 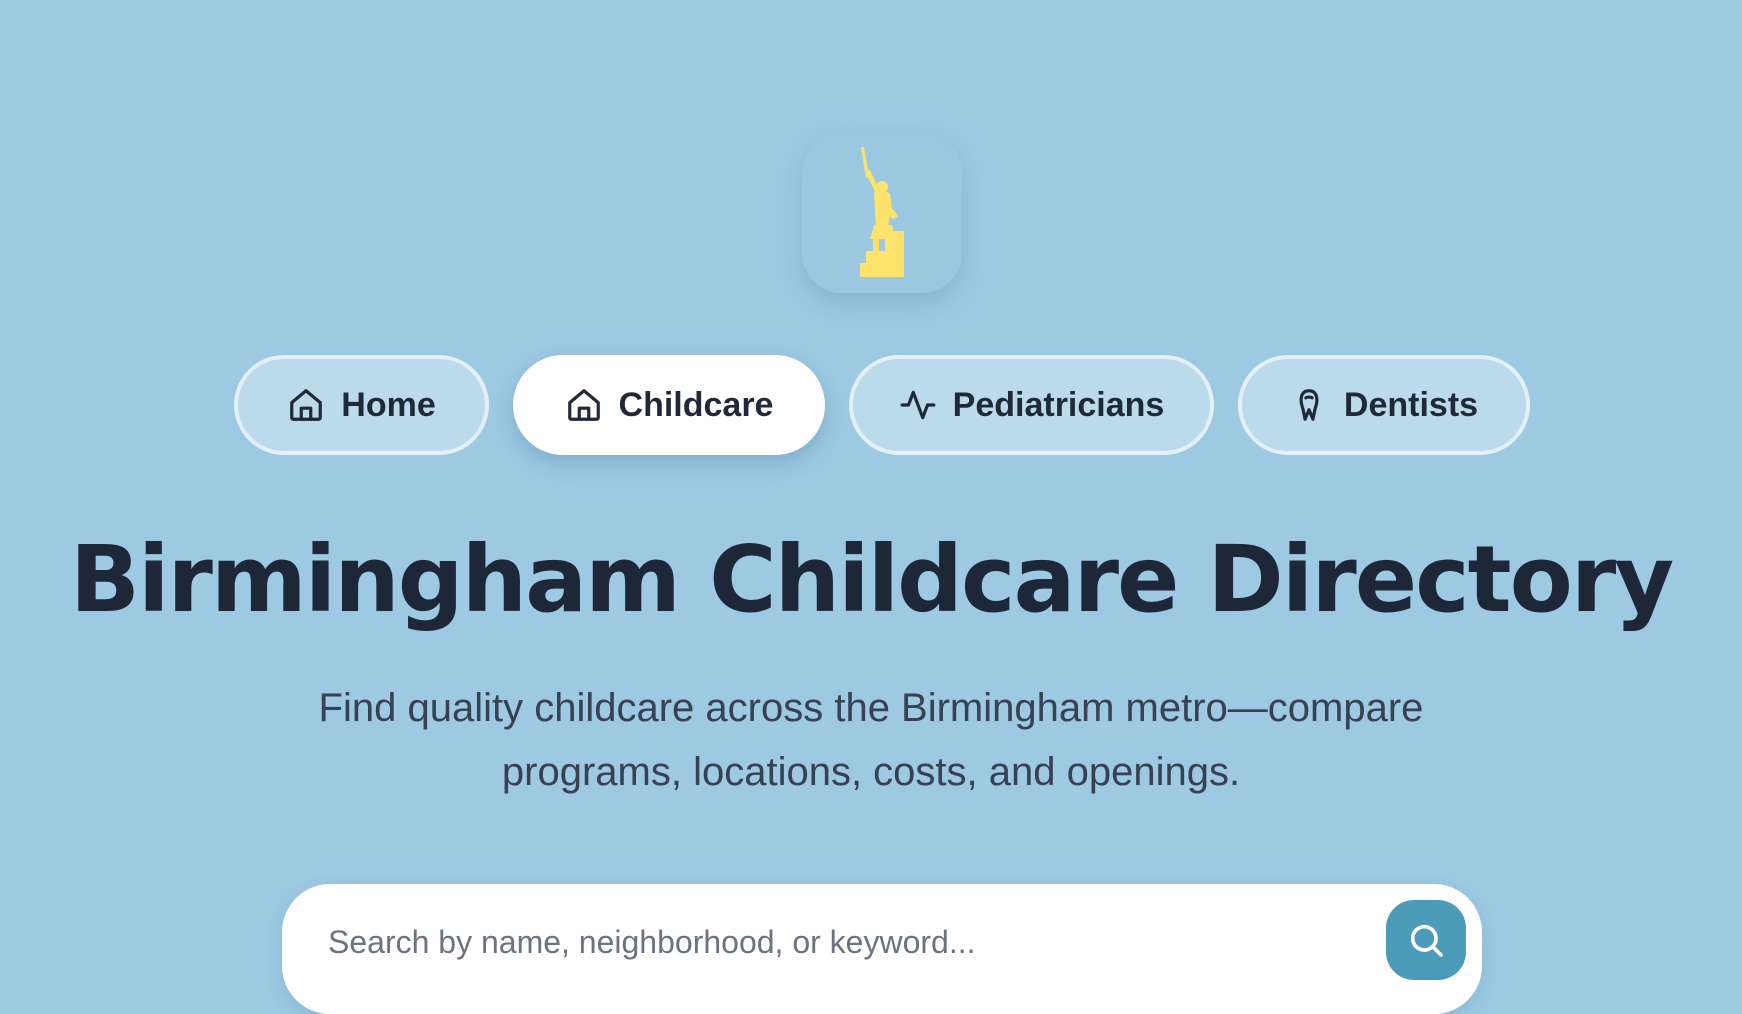 What do you see at coordinates (918, 405) in the screenshot?
I see `heartbeat-icon` at bounding box center [918, 405].